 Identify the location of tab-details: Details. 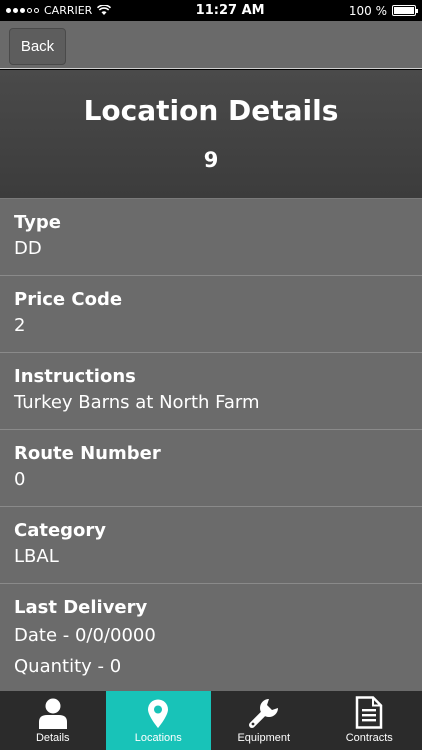
(53, 720).